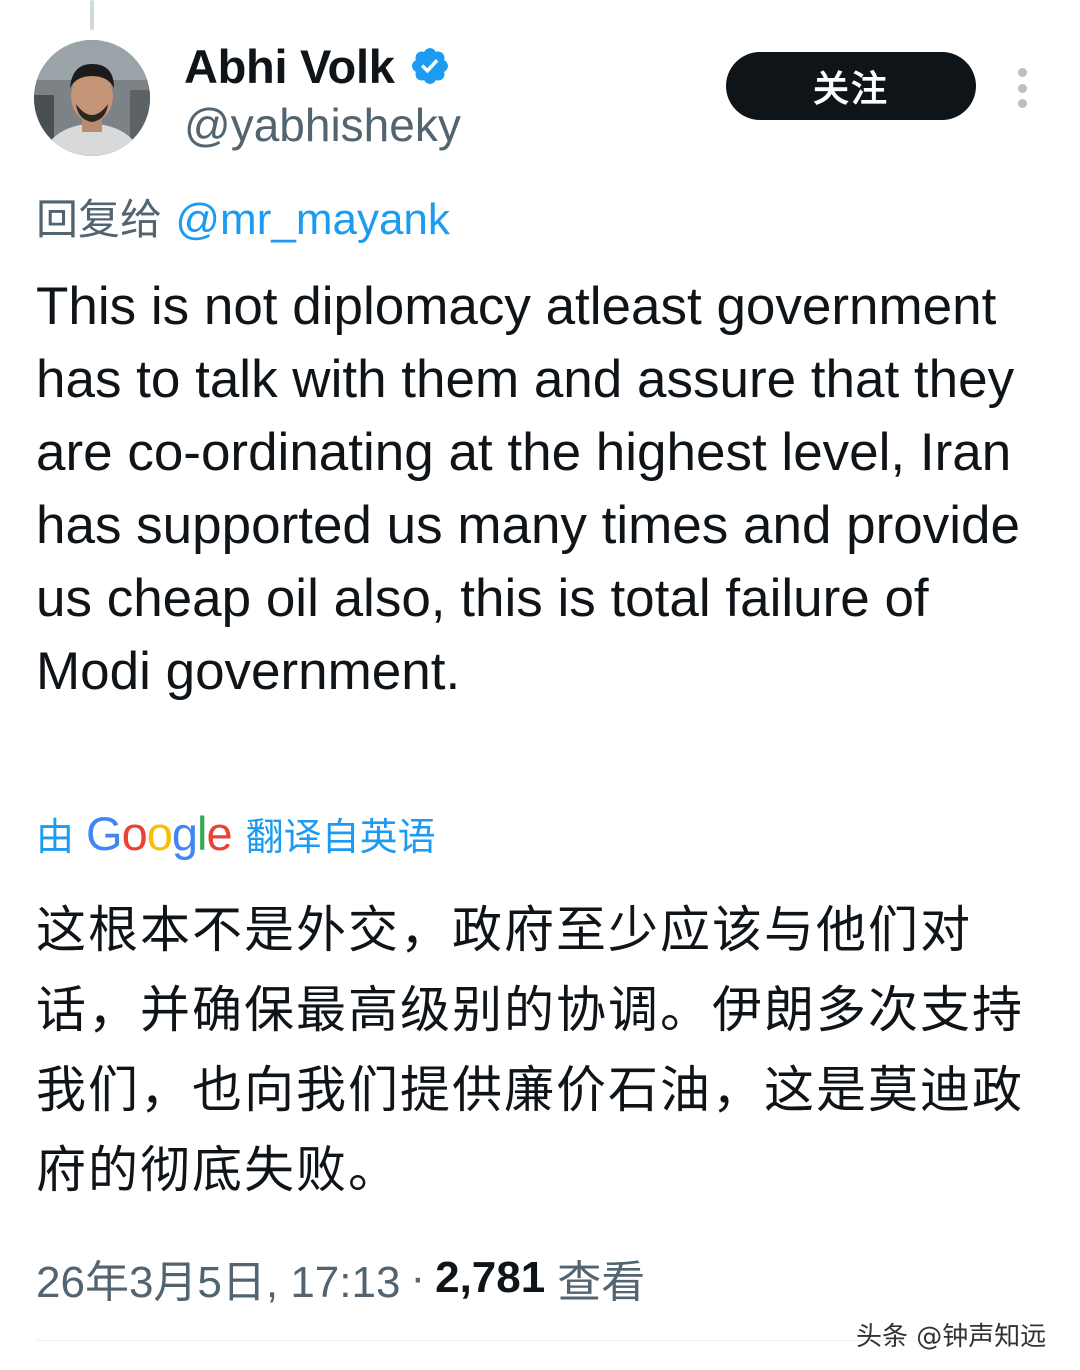 This screenshot has width=1080, height=1370. What do you see at coordinates (601, 1282) in the screenshot?
I see `views-label: 查看` at bounding box center [601, 1282].